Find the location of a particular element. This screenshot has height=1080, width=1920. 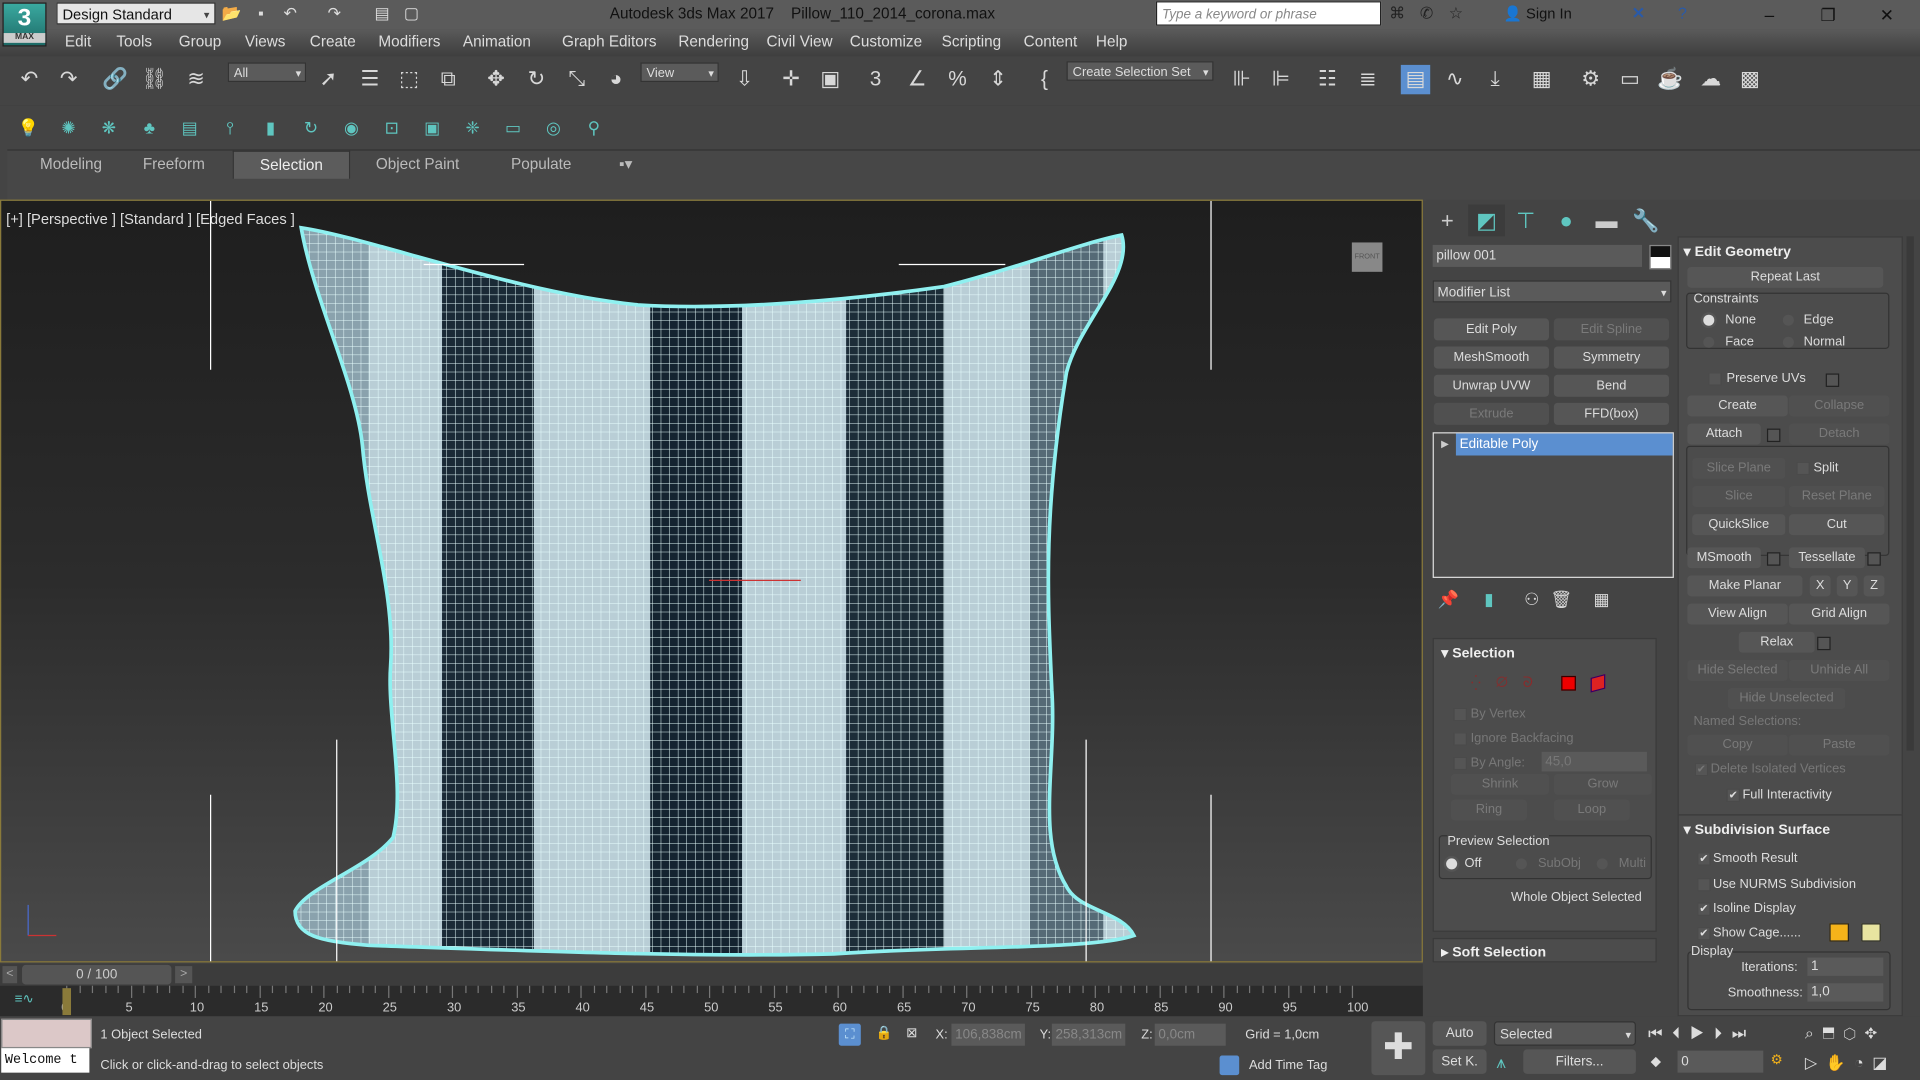

x-coordinate-field: 106,838cm is located at coordinates (988, 1034).